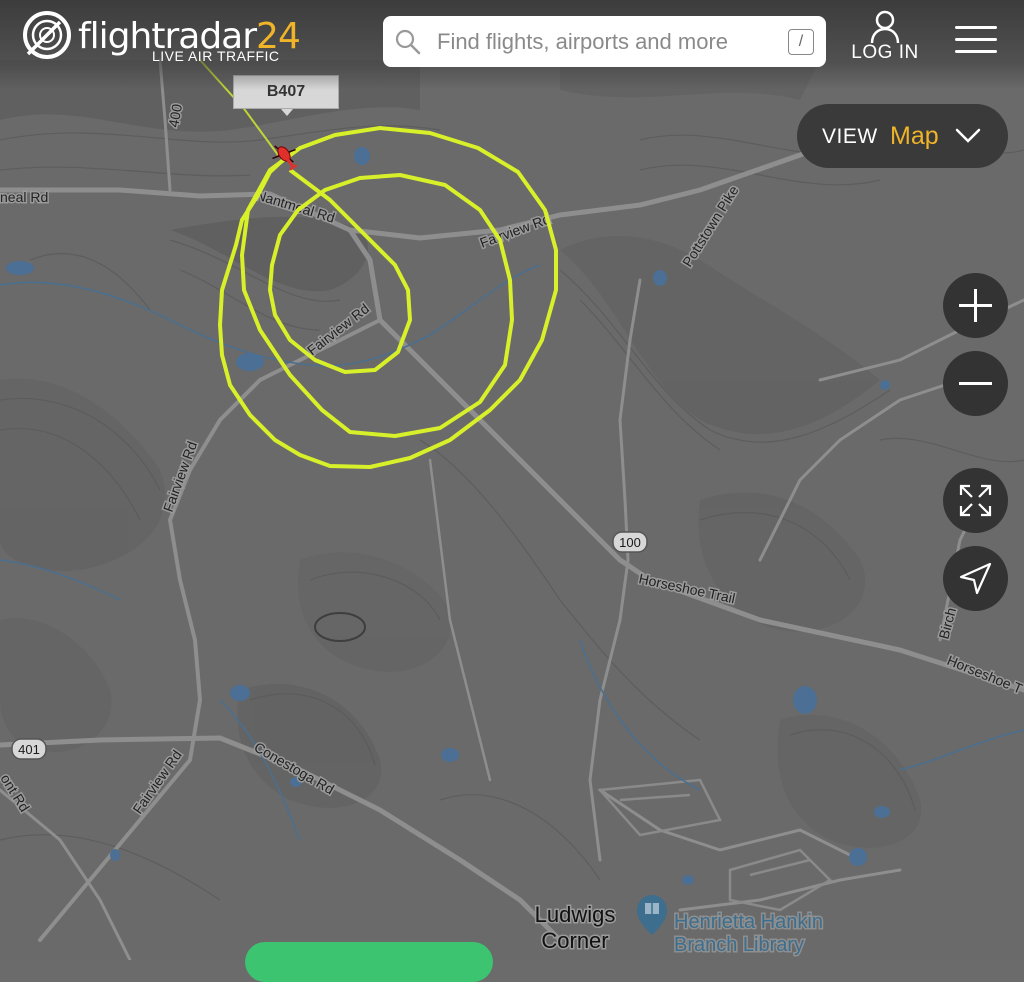 Image resolution: width=1024 pixels, height=982 pixels. Describe the element at coordinates (850, 136) in the screenshot. I see `view-label: VIEW` at that location.